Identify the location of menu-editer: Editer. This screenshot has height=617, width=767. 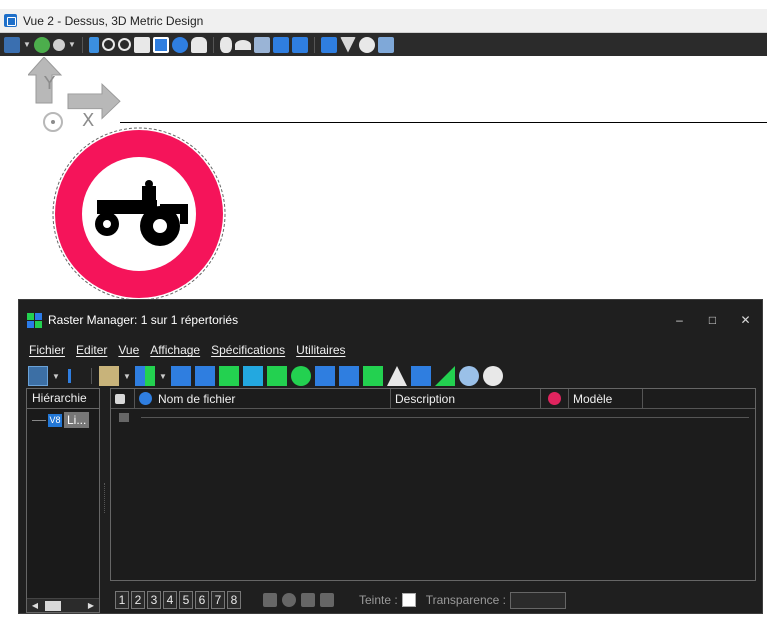
(91, 350).